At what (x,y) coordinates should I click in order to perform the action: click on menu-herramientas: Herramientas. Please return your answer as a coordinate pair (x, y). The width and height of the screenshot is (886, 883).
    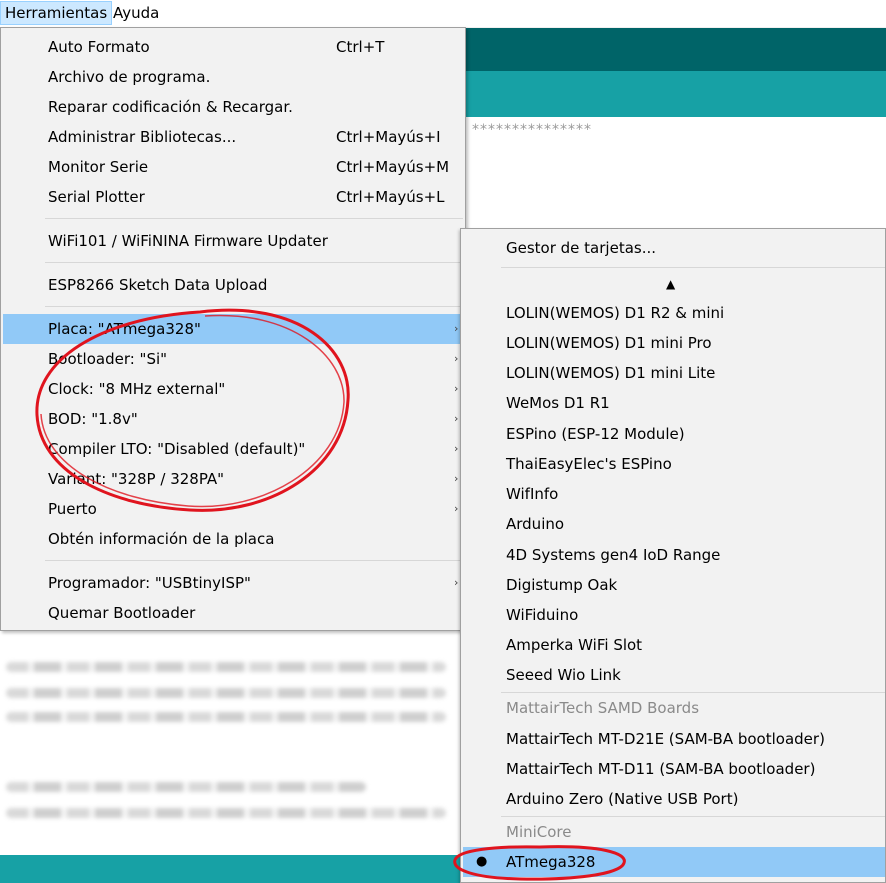
    Looking at the image, I should click on (56, 13).